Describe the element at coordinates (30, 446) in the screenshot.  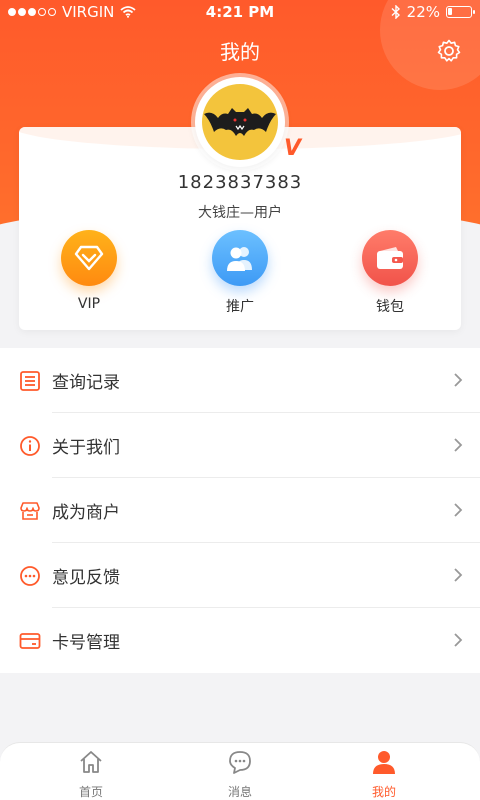
I see `info-icon` at that location.